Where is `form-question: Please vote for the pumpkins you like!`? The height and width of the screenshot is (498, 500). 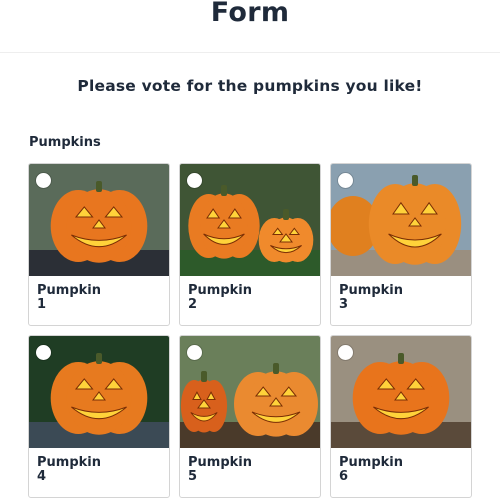
form-question: Please vote for the pumpkins you like! is located at coordinates (250, 86).